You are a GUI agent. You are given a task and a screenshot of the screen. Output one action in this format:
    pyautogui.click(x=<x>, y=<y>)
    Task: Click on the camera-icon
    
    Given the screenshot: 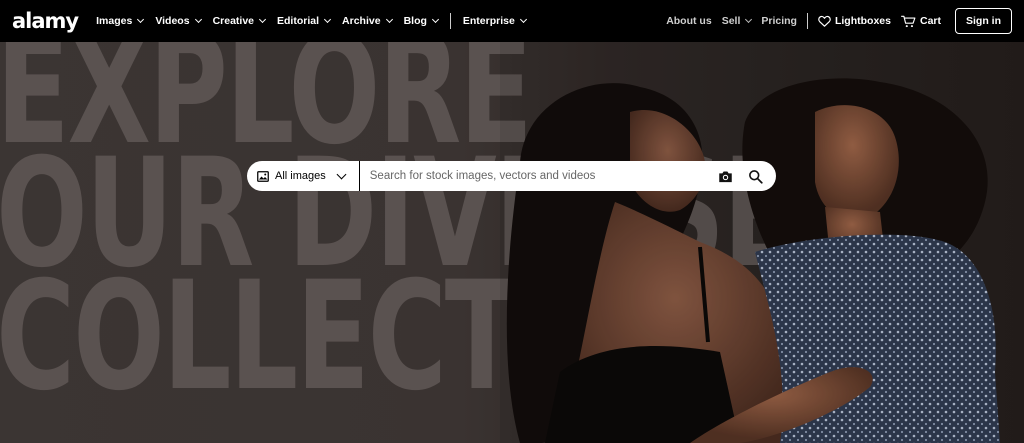 What is the action you would take?
    pyautogui.click(x=725, y=176)
    